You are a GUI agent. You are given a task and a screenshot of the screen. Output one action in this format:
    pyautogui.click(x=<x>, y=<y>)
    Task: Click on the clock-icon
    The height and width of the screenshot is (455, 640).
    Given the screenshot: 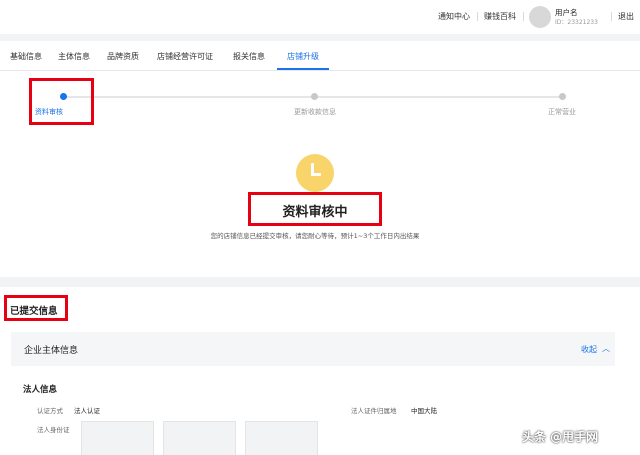 What is the action you would take?
    pyautogui.click(x=315, y=173)
    